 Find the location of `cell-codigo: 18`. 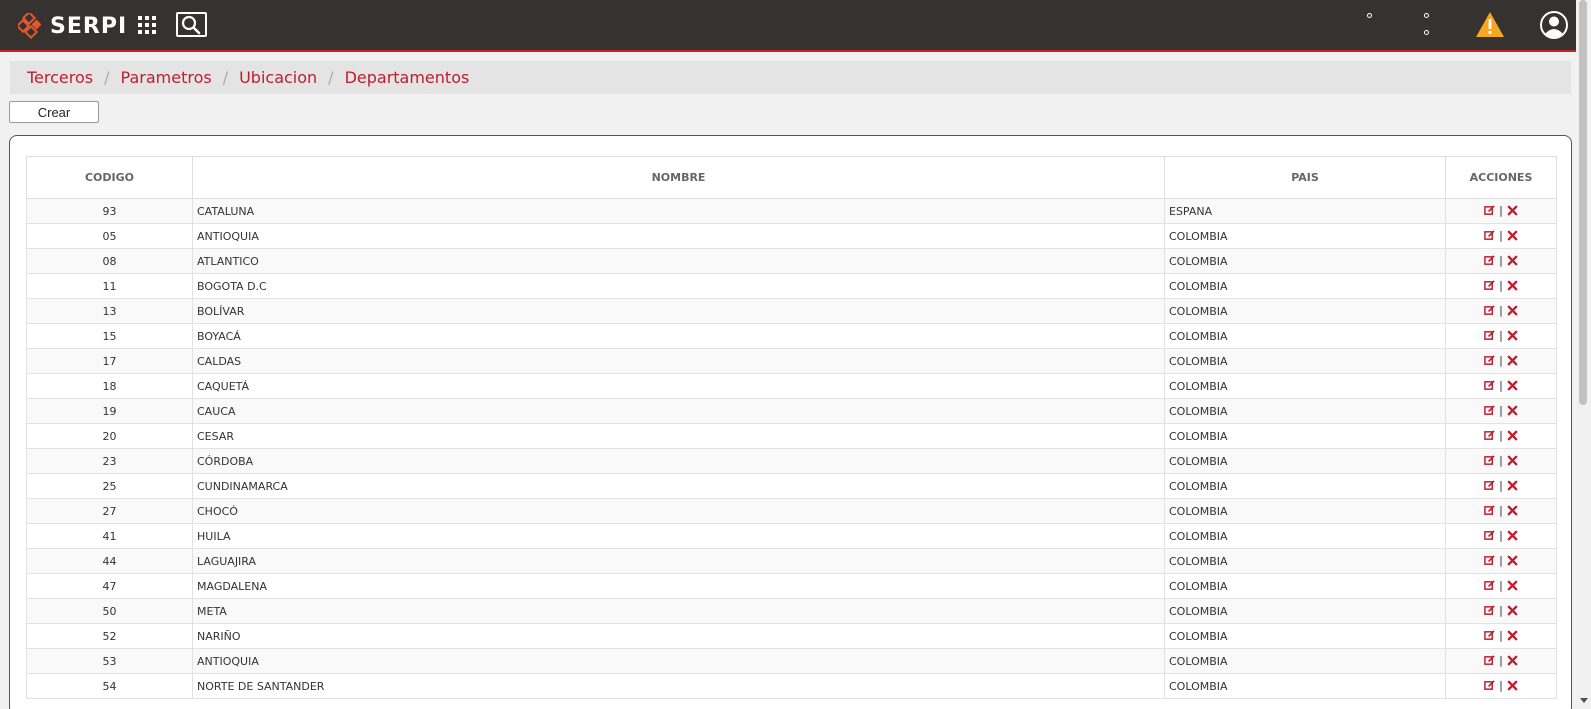

cell-codigo: 18 is located at coordinates (109, 386).